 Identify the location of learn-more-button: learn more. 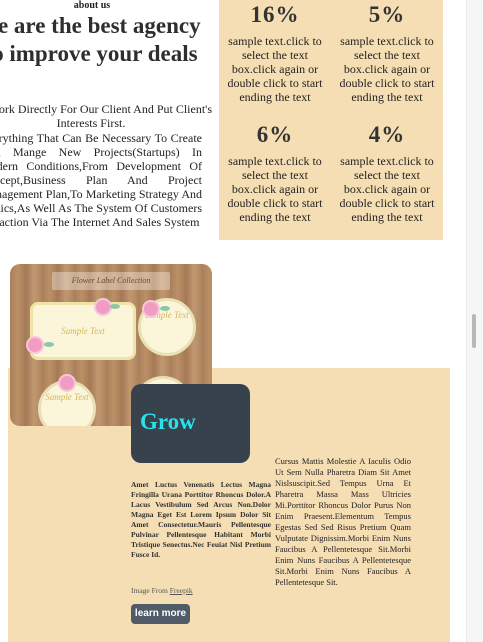
(160, 614).